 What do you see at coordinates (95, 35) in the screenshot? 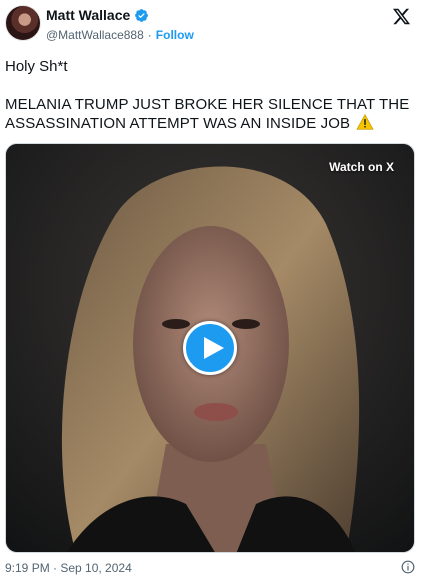
I see `author-handle: @MattWallace888` at bounding box center [95, 35].